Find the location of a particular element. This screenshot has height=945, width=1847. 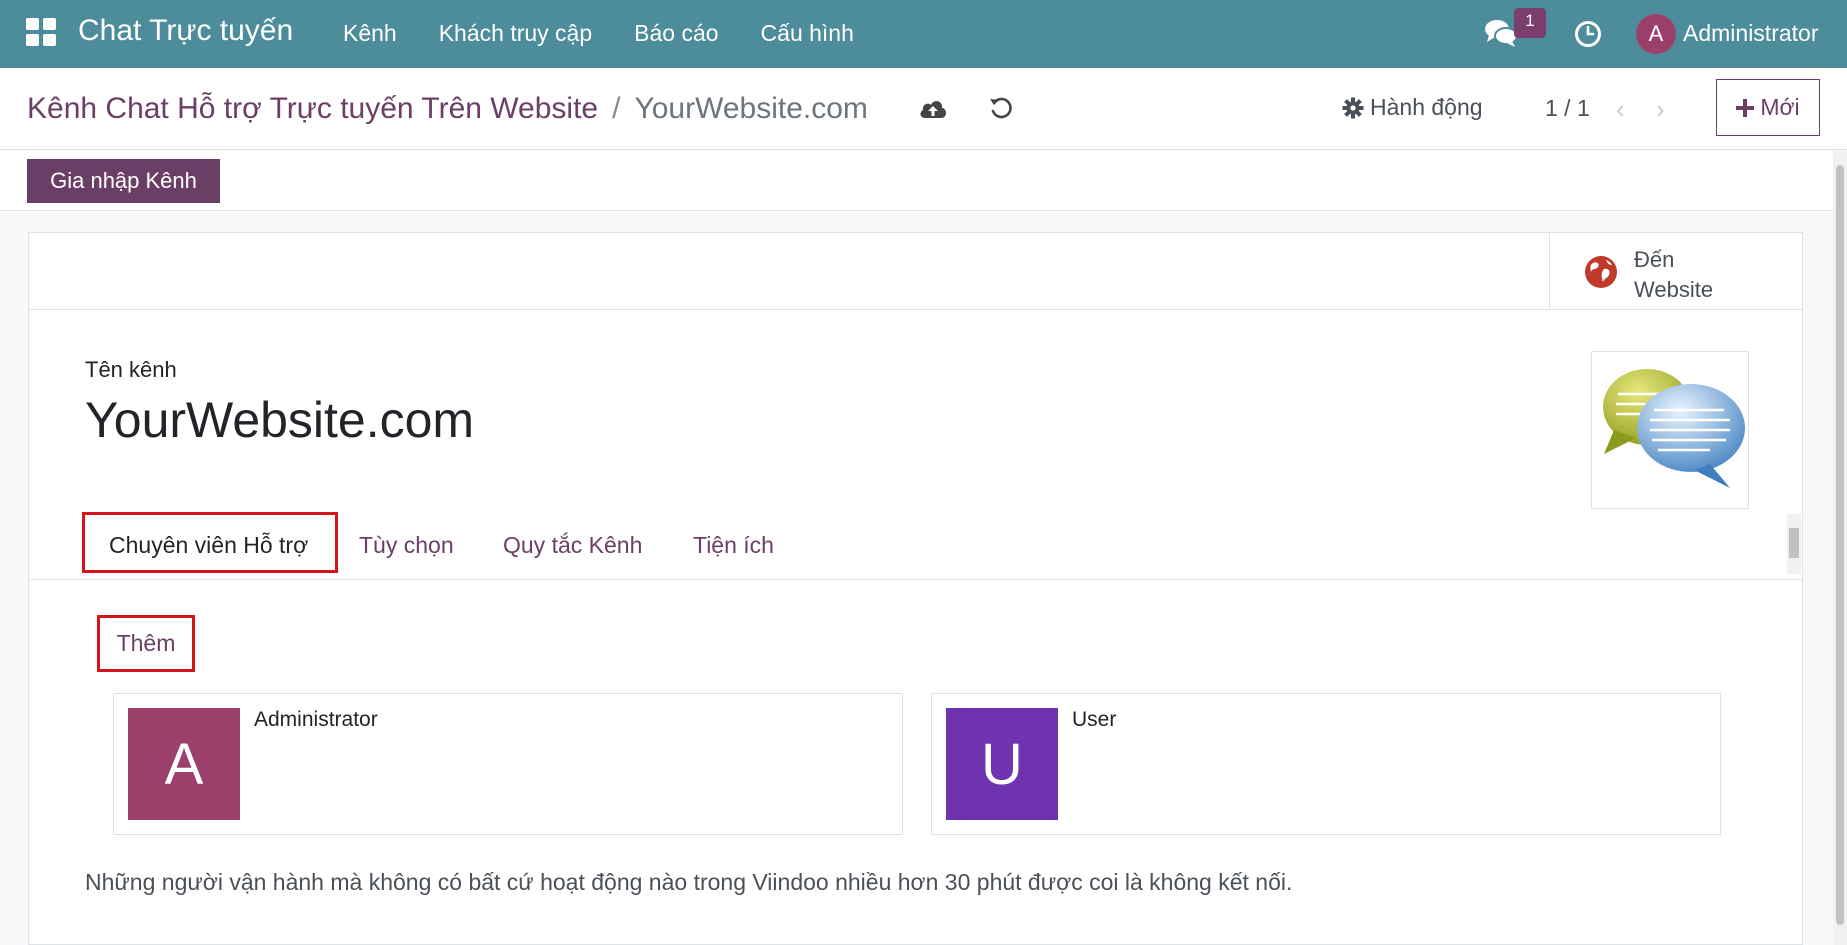

chevron-right-icon: › is located at coordinates (1660, 109).